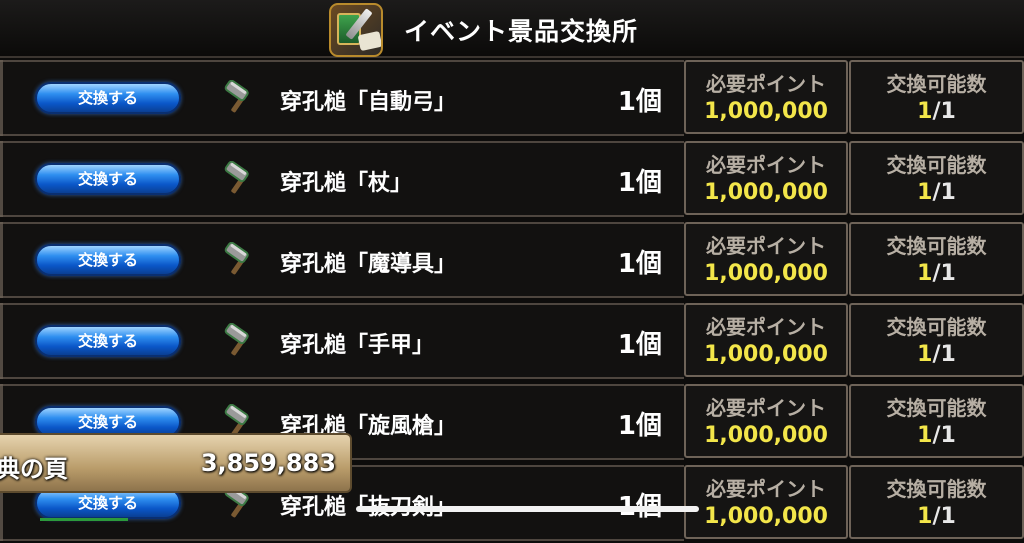 Image resolution: width=1024 pixels, height=543 pixels. I want to click on bottom-accent, so click(84, 519).